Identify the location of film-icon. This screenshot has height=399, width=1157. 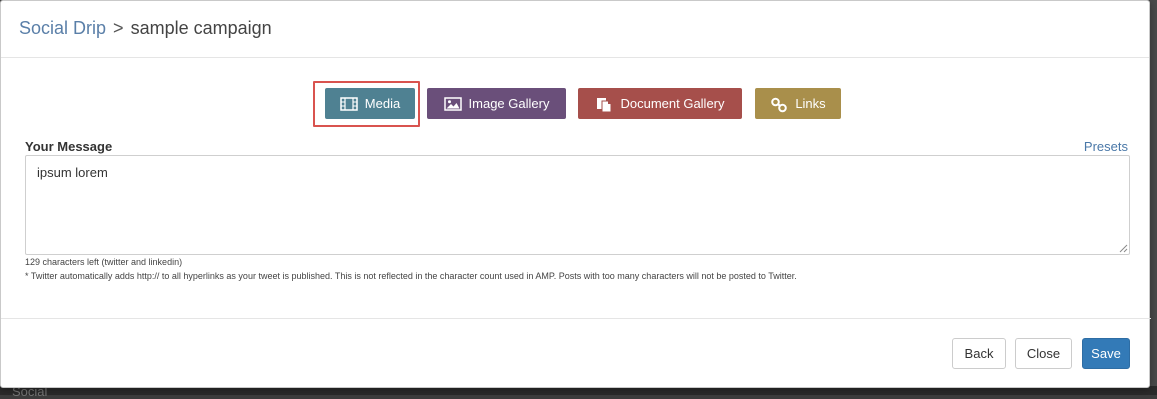
(349, 103).